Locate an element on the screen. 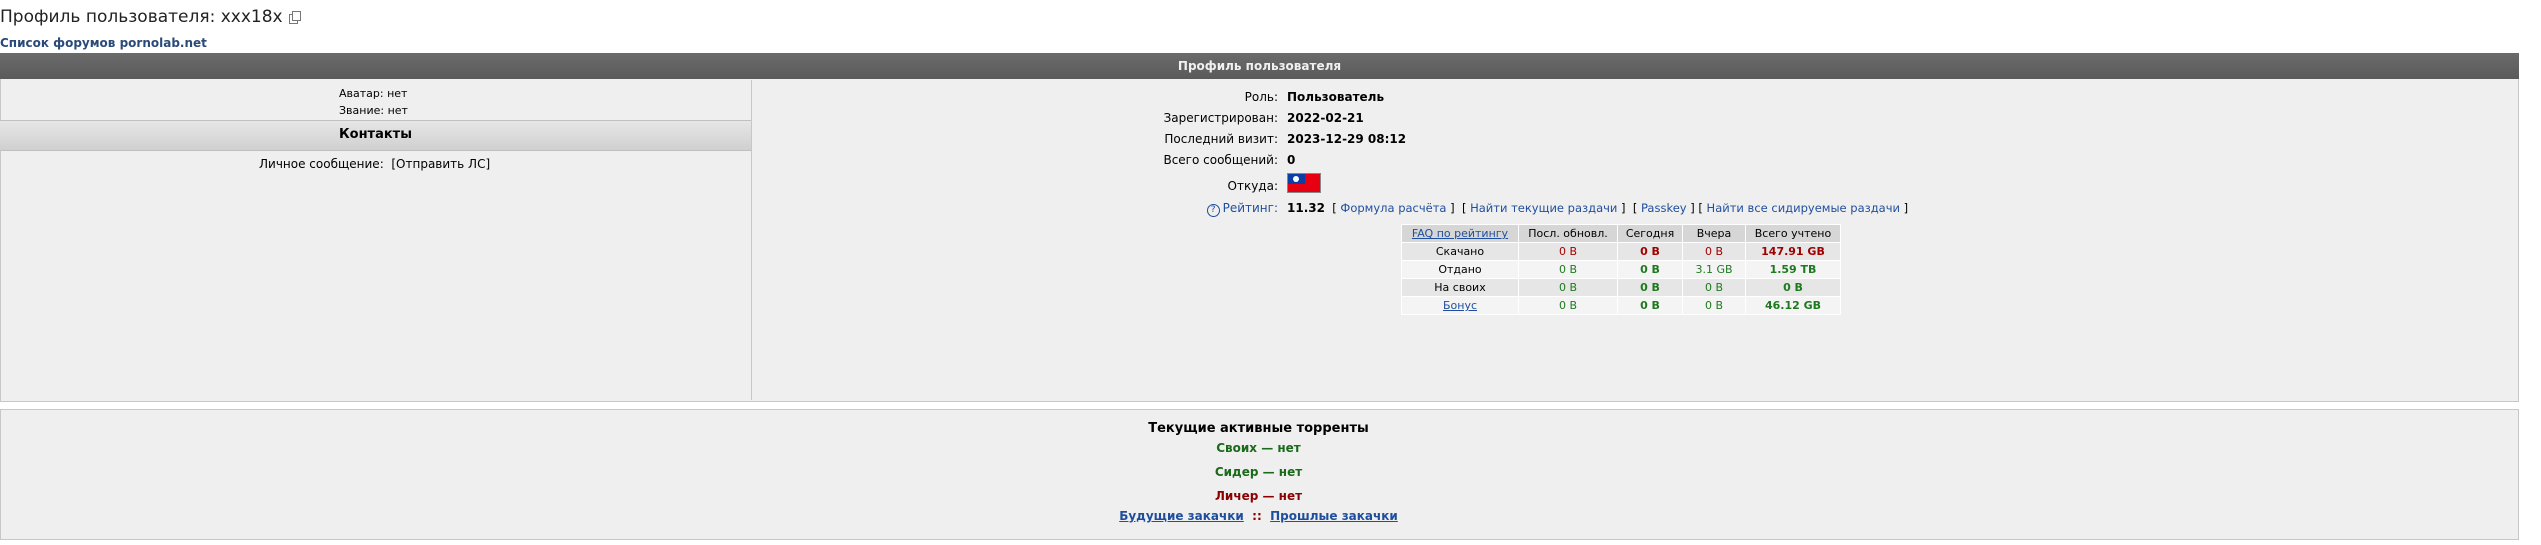  faq-rating-link: FAQ по рейтингу is located at coordinates (1460, 233).